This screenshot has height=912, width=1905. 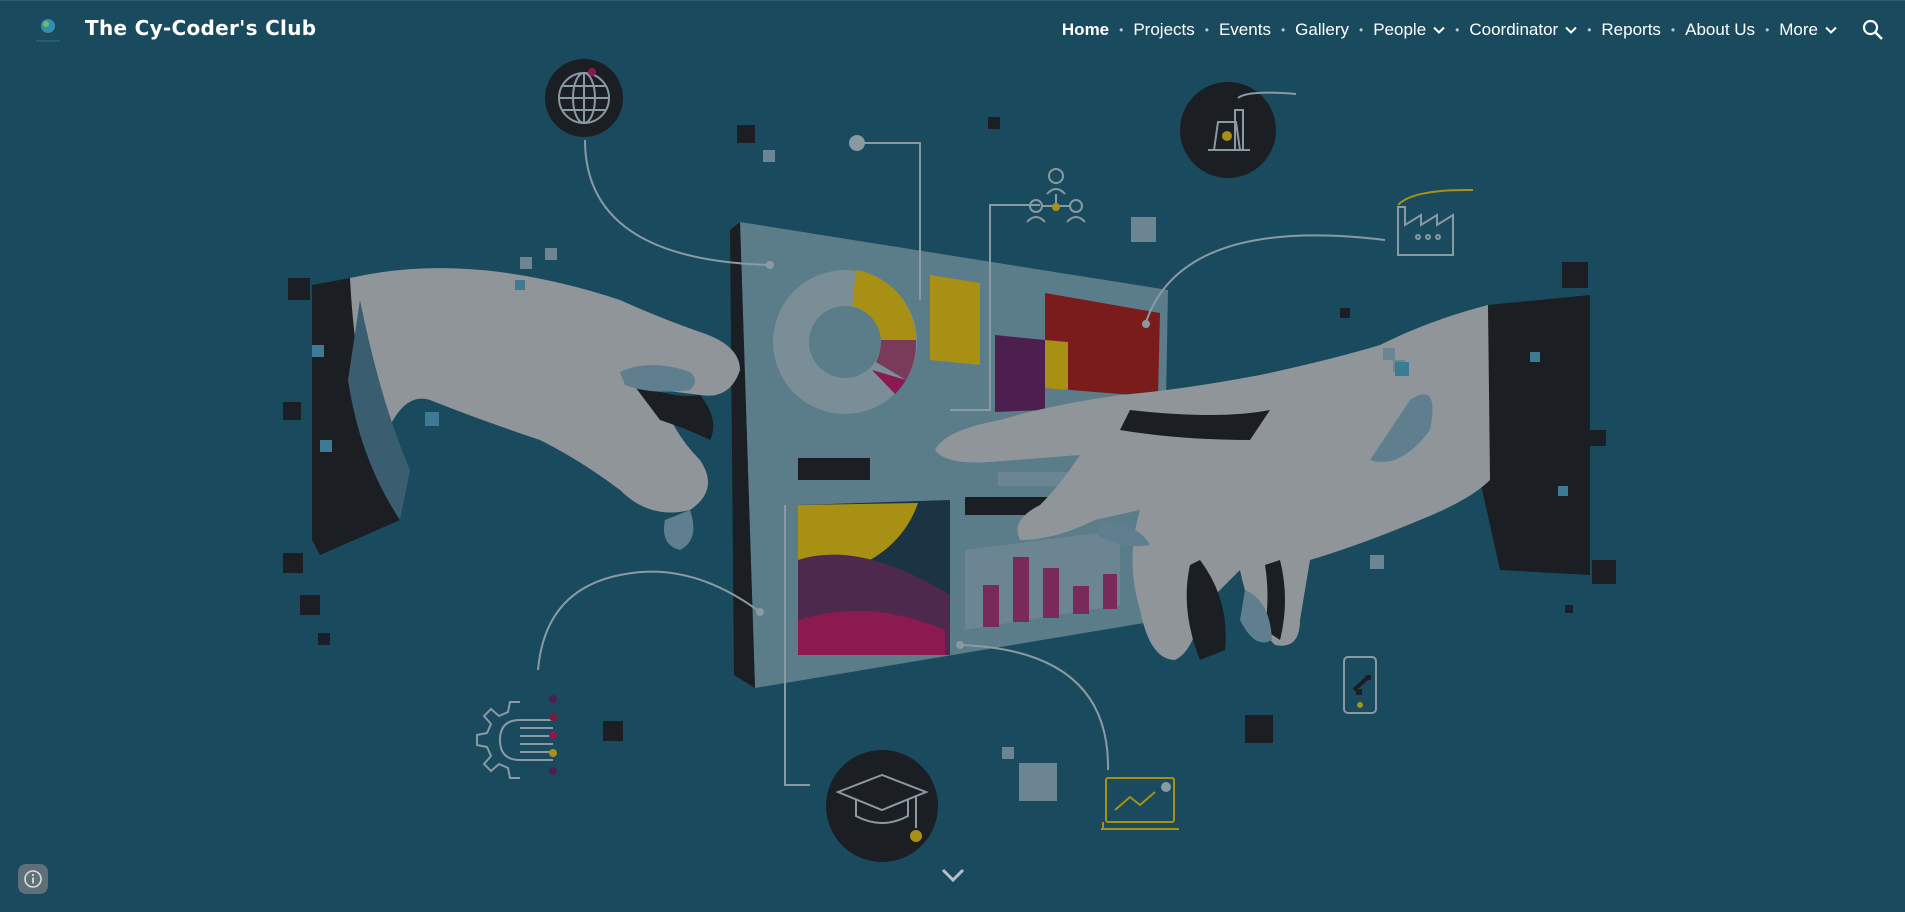 What do you see at coordinates (1514, 29) in the screenshot?
I see `nav-label: Coordinator` at bounding box center [1514, 29].